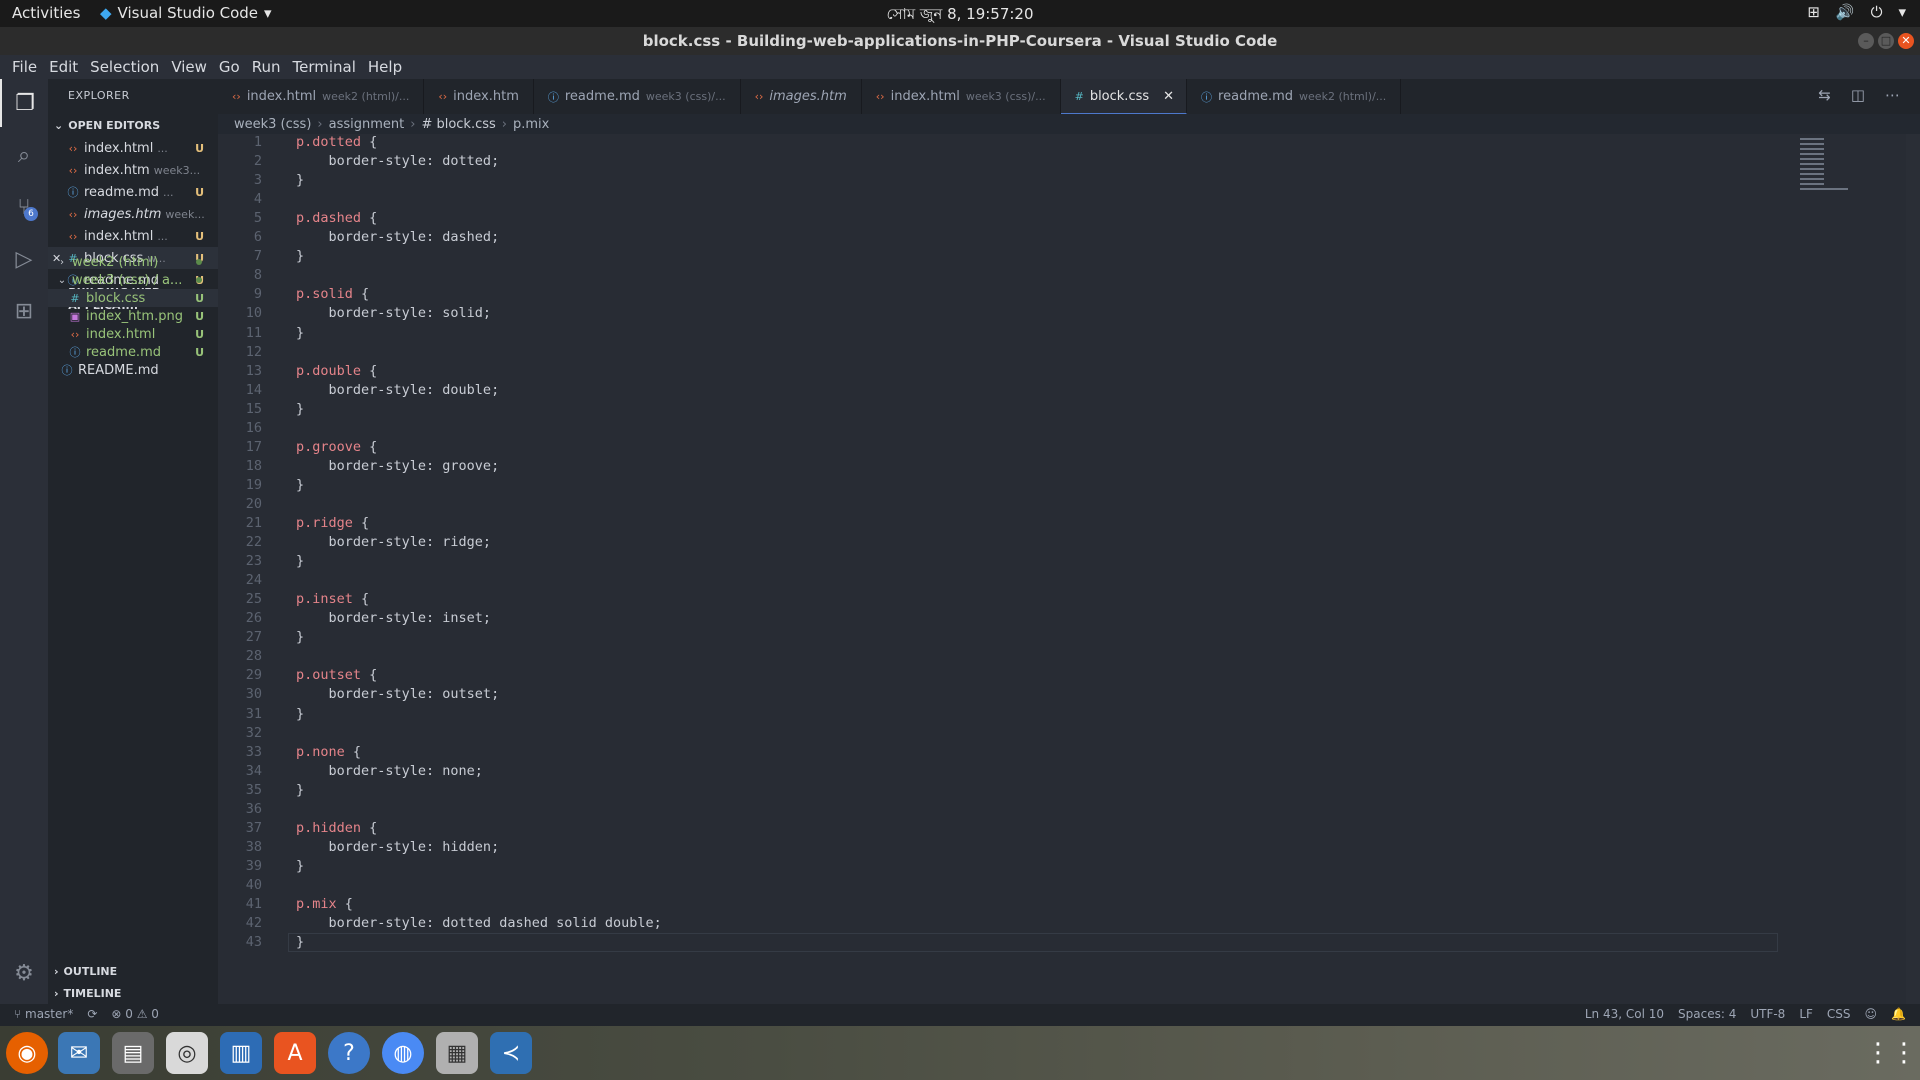 Image resolution: width=1920 pixels, height=1080 pixels. What do you see at coordinates (324, 67) in the screenshot?
I see `menu-terminal: Terminal` at bounding box center [324, 67].